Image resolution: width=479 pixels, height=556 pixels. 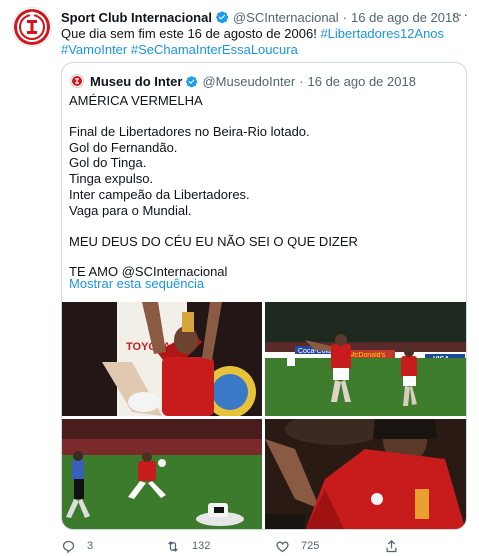 What do you see at coordinates (382, 33) in the screenshot?
I see `hashtag-link: #Libertadores12Anos` at bounding box center [382, 33].